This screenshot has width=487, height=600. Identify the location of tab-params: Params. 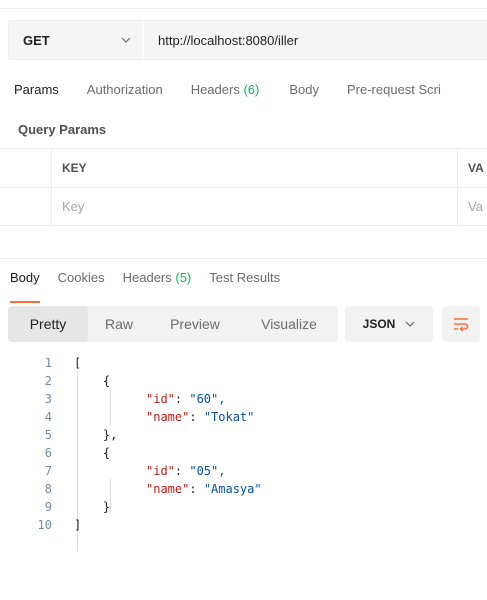
(36, 94).